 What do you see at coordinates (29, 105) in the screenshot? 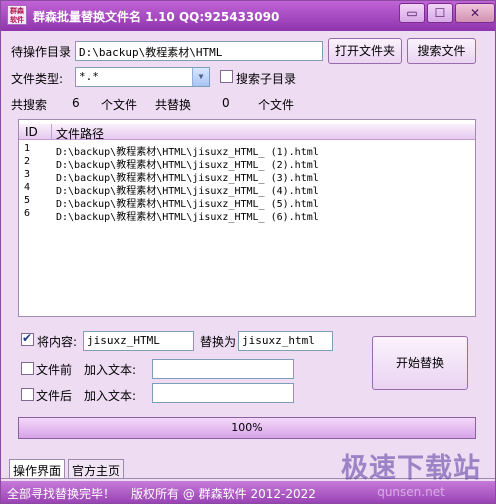
I see `searched-label: 共搜索` at bounding box center [29, 105].